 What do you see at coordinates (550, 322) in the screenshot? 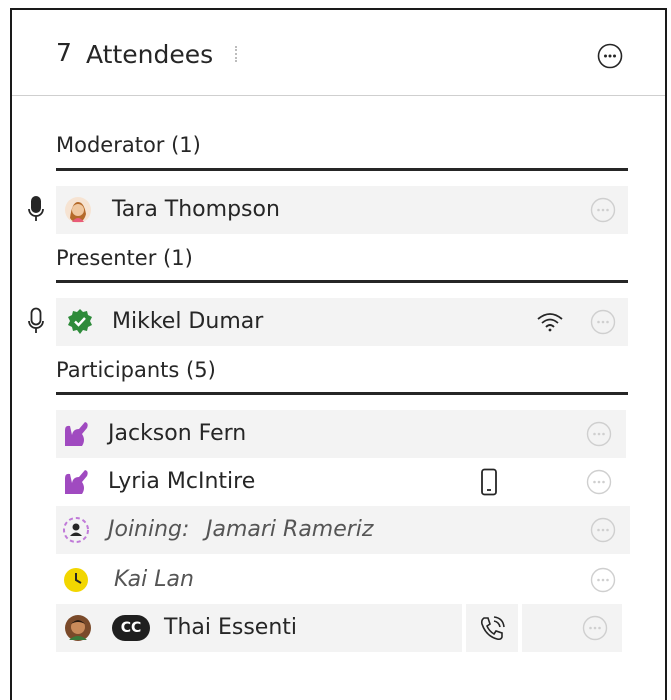
I see `wifi-icon` at bounding box center [550, 322].